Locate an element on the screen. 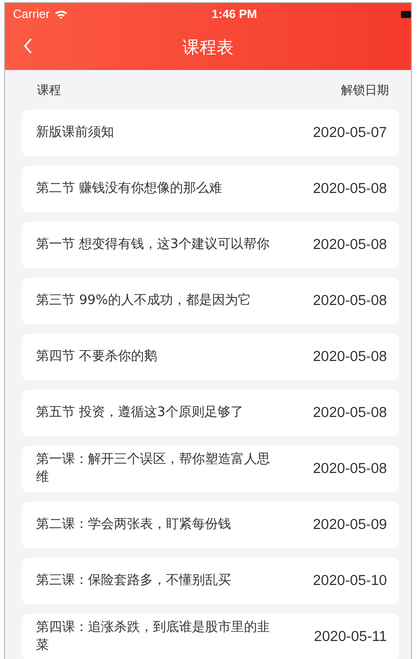 The width and height of the screenshot is (417, 659). course-title: 第三课：保险套路多，不懂别乱买 is located at coordinates (134, 581).